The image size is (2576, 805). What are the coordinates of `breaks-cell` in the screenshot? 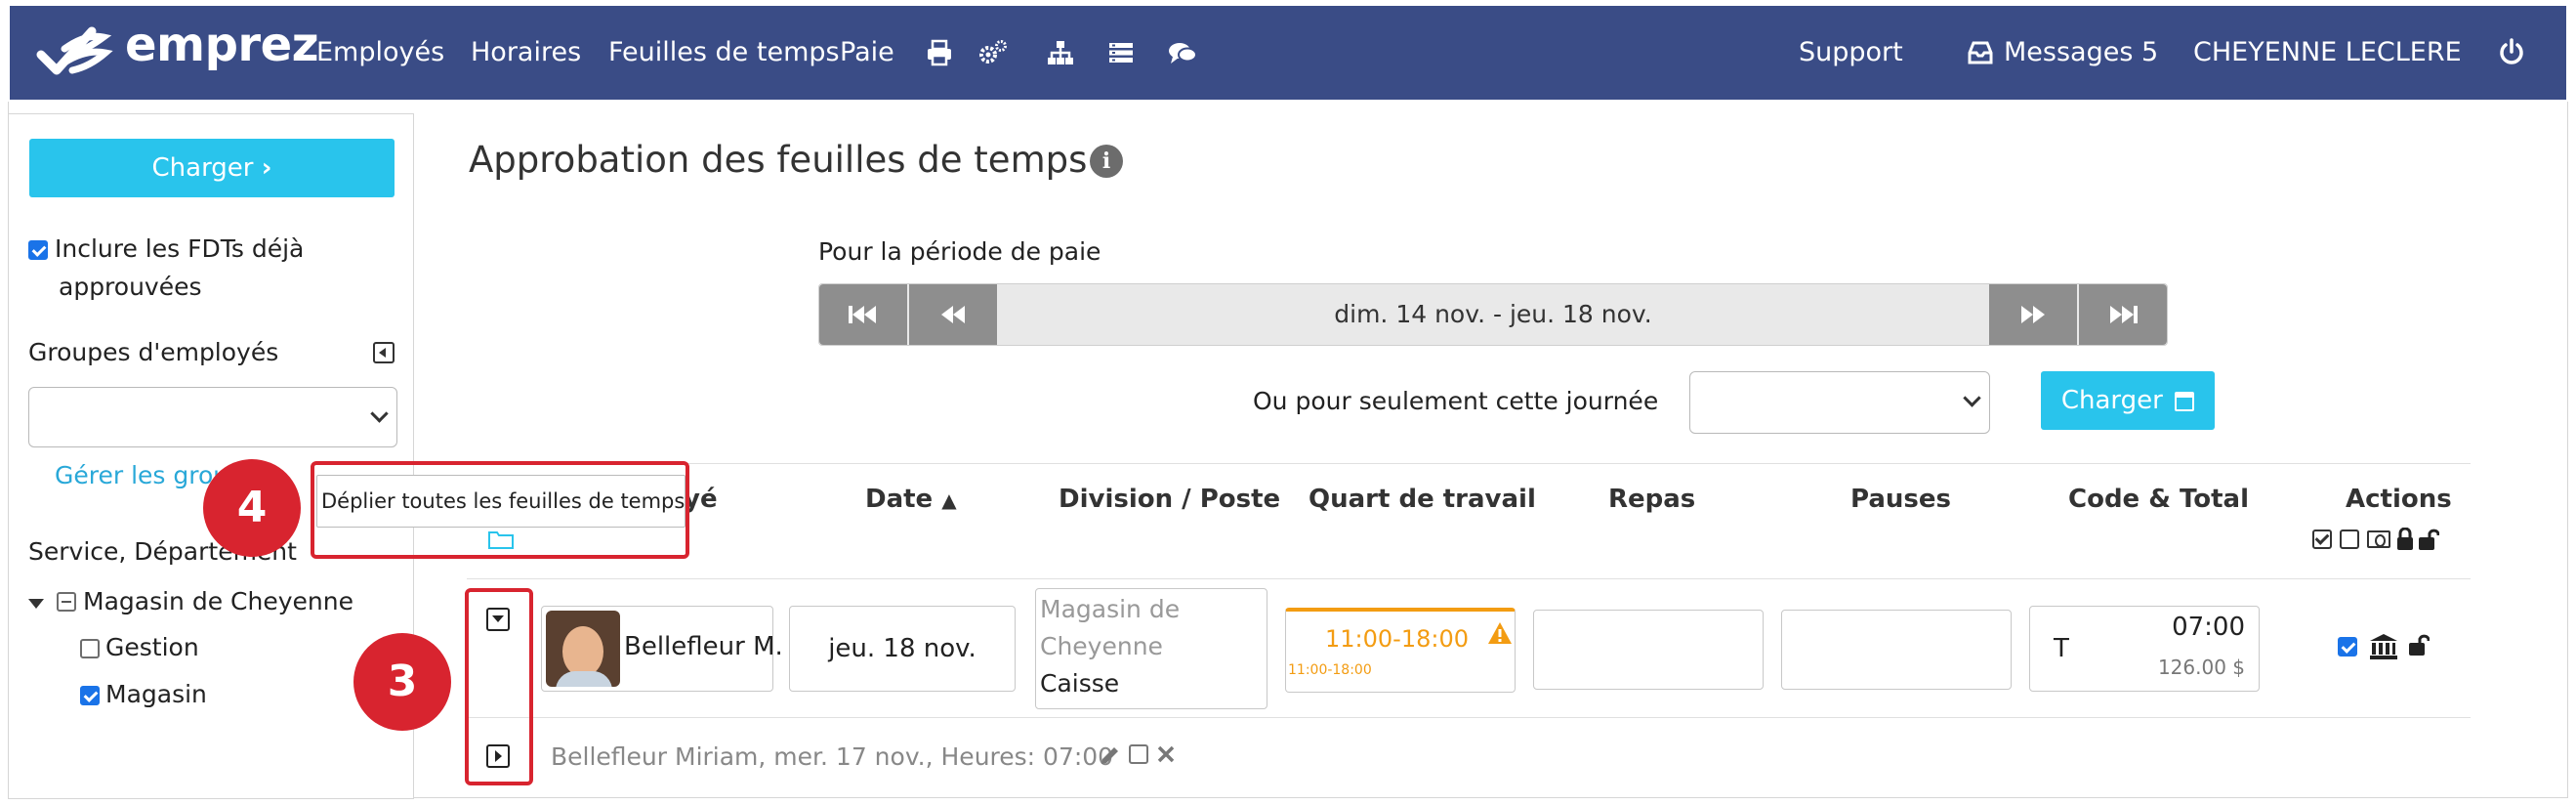 It's located at (1896, 650).